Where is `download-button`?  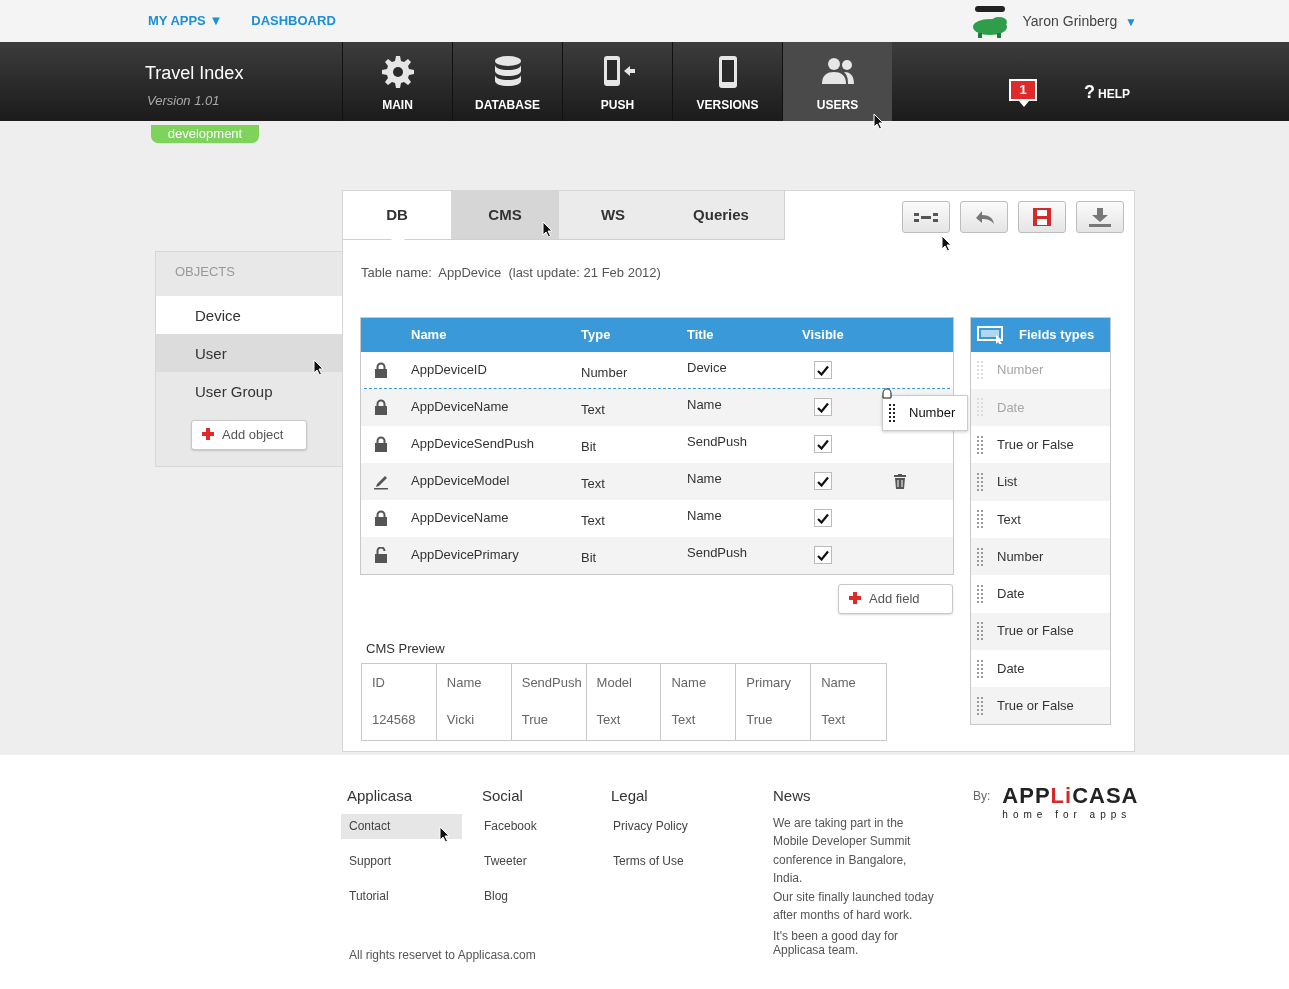 download-button is located at coordinates (1100, 217).